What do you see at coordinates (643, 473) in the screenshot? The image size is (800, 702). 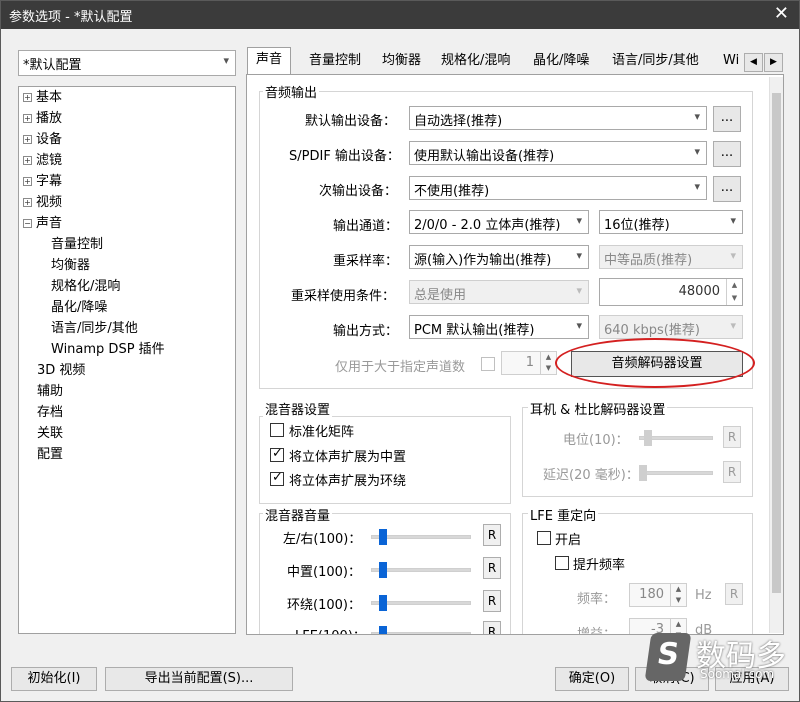 I see `delay-slider-thumb` at bounding box center [643, 473].